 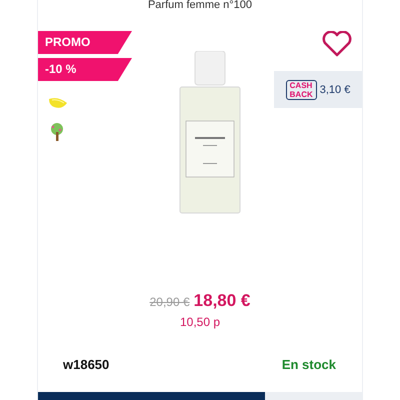 I want to click on promo-badge: -10 %, so click(x=85, y=69).